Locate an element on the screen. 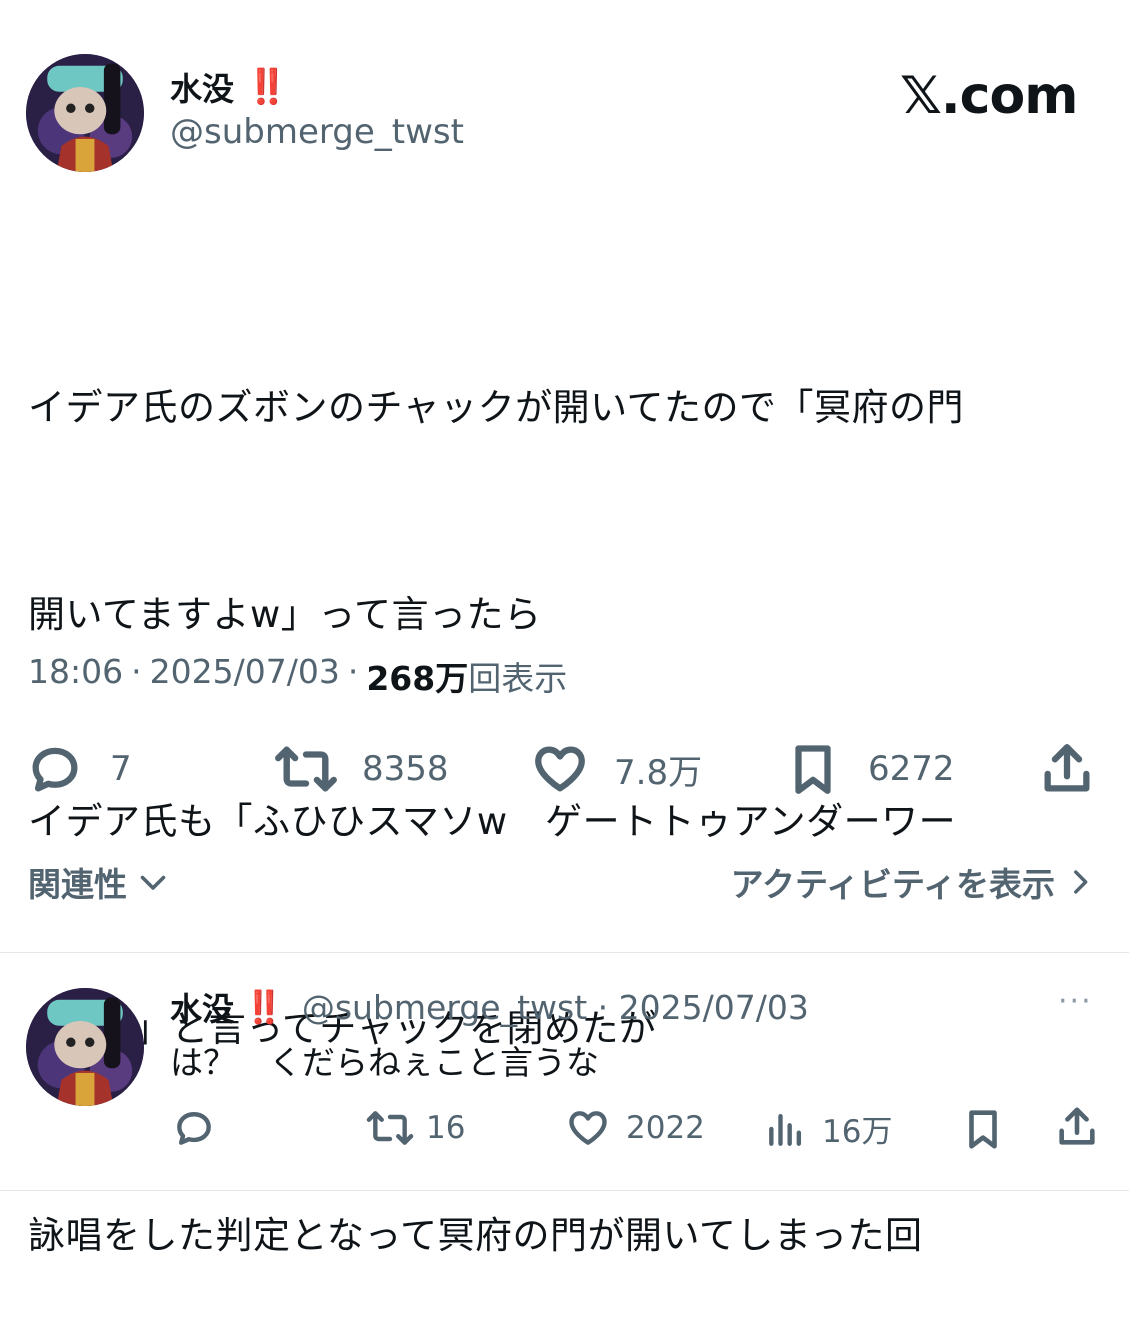  handle: @submerge_twst is located at coordinates (317, 132).